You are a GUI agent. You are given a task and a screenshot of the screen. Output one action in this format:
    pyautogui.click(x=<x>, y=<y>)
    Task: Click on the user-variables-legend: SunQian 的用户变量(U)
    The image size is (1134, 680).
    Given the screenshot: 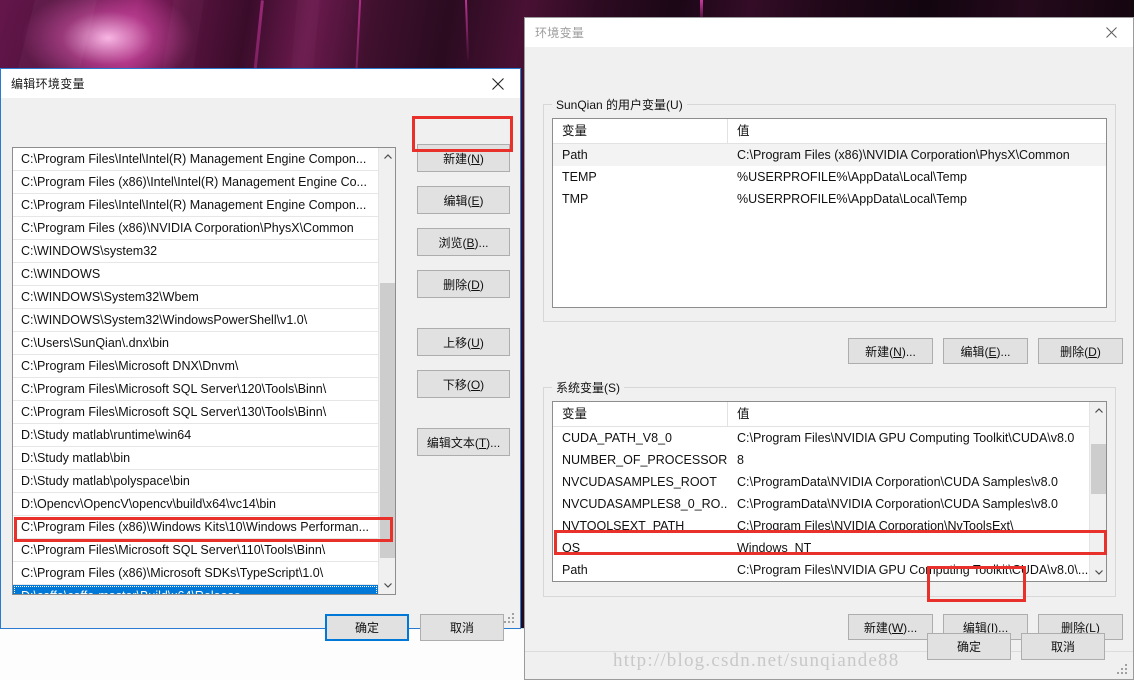 What is the action you would take?
    pyautogui.click(x=619, y=104)
    